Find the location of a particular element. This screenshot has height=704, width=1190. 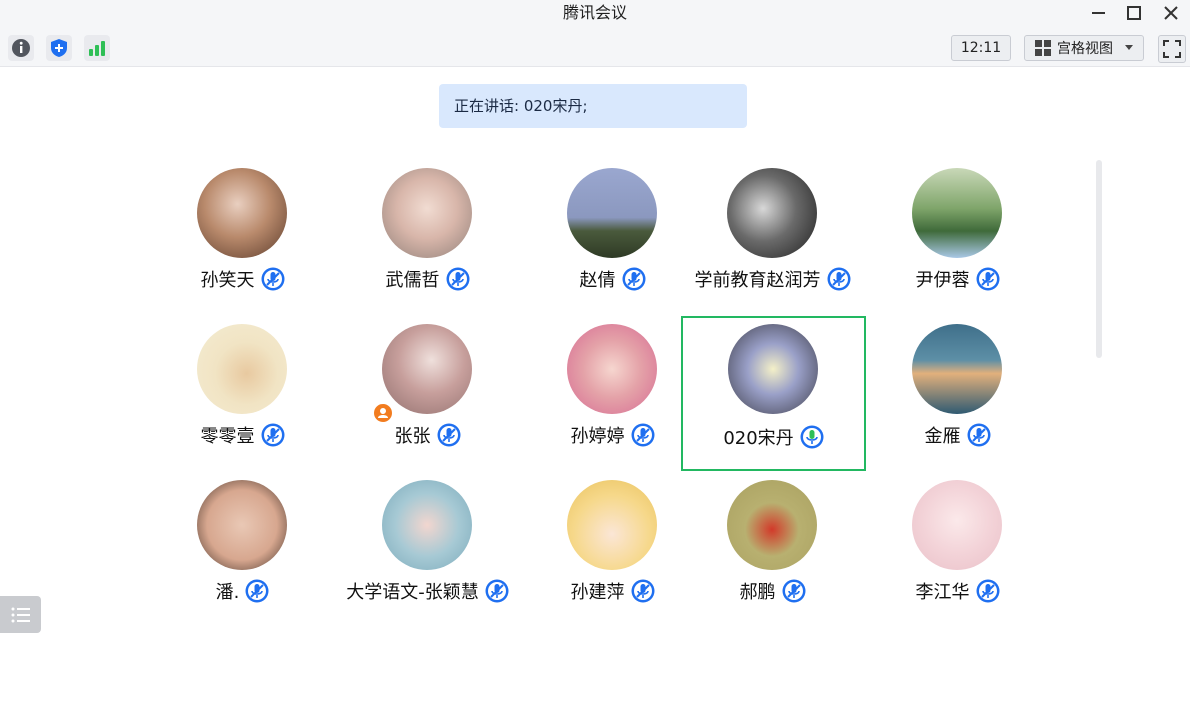

participant-name: 孙建萍 is located at coordinates (597, 592).